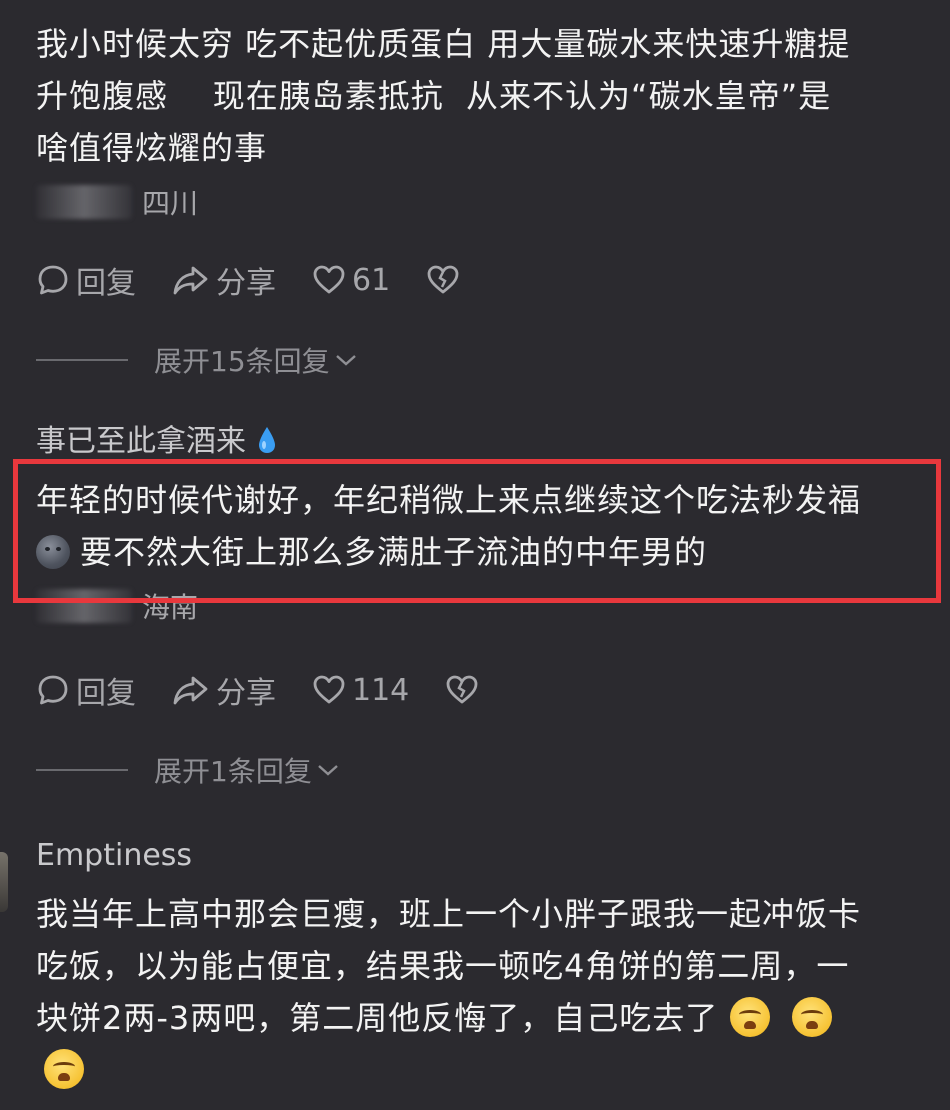 The height and width of the screenshot is (1110, 950). I want to click on username: Emptiness, so click(114, 855).